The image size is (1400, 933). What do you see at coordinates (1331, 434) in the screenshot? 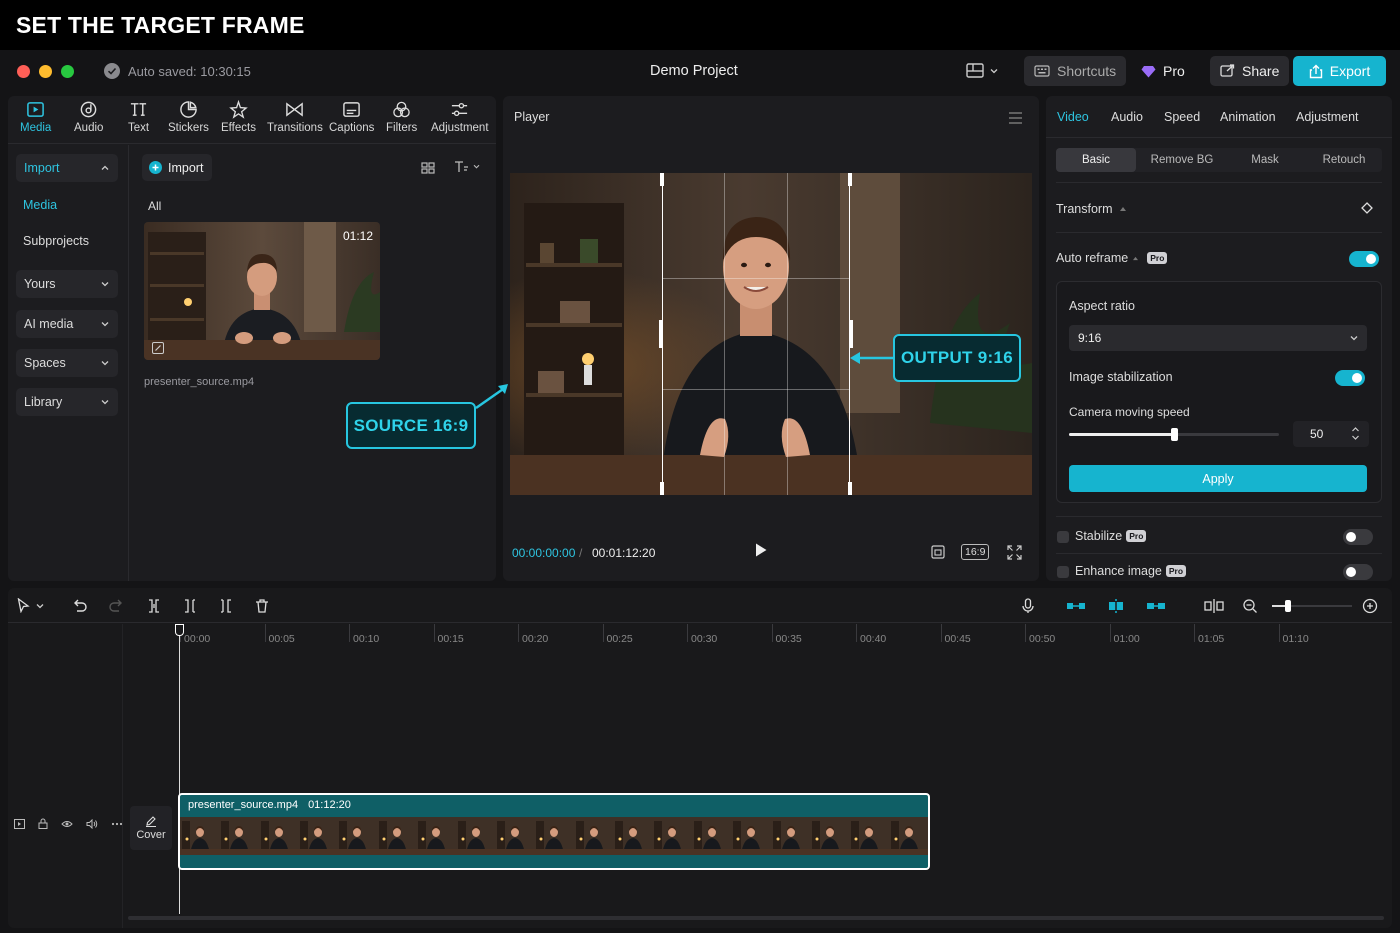
I see `camera-speed-stepper: 50` at bounding box center [1331, 434].